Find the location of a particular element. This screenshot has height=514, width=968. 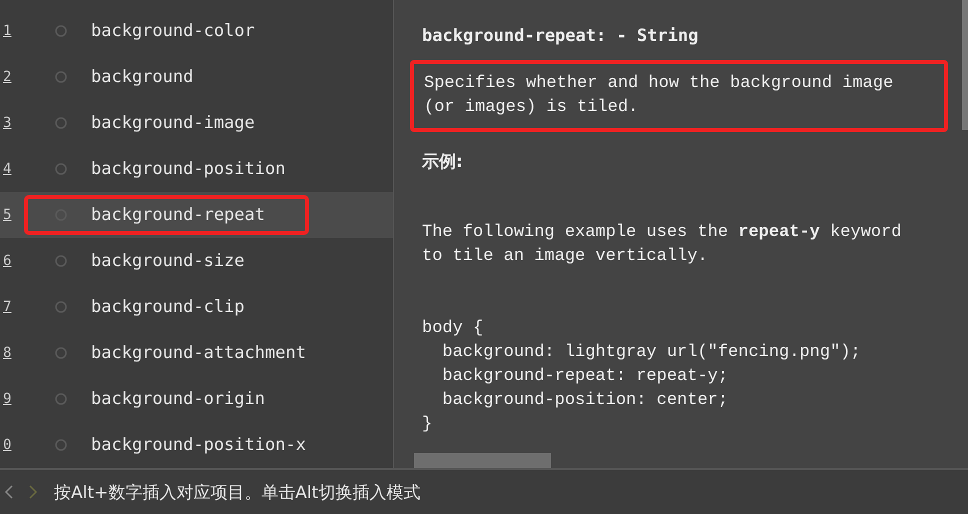

suggestion-label: background-image is located at coordinates (173, 123).